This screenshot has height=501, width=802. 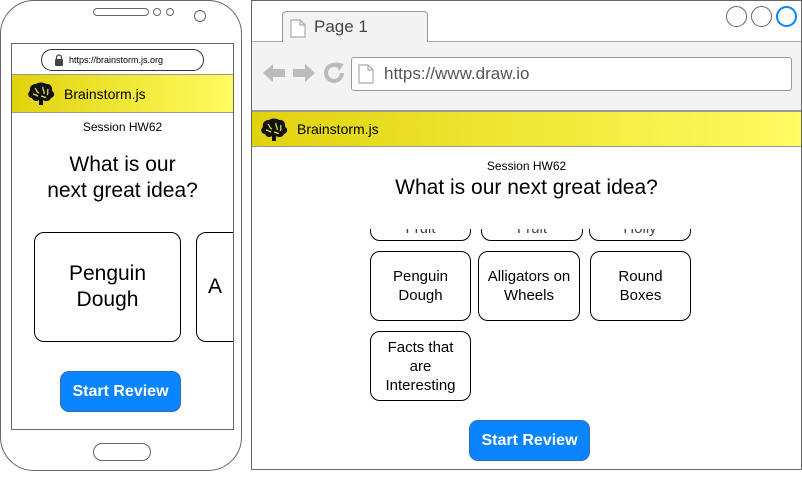 What do you see at coordinates (105, 94) in the screenshot?
I see `phone-app-title: Brainstorm.js` at bounding box center [105, 94].